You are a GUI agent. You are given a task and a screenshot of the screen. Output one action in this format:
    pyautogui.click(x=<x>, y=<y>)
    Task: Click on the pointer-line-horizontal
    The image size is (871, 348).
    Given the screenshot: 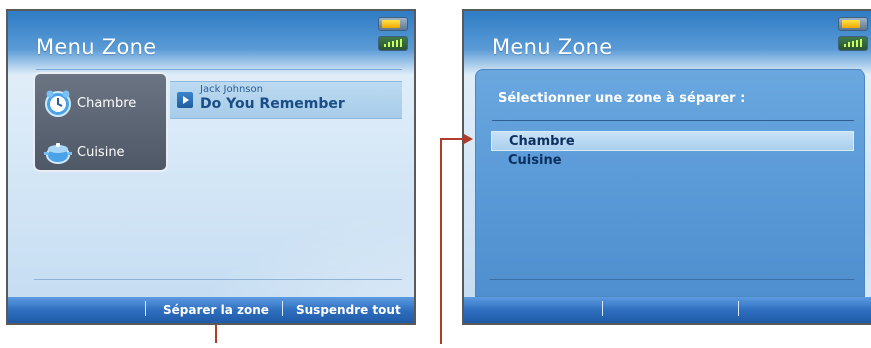 What is the action you would take?
    pyautogui.click(x=453, y=139)
    